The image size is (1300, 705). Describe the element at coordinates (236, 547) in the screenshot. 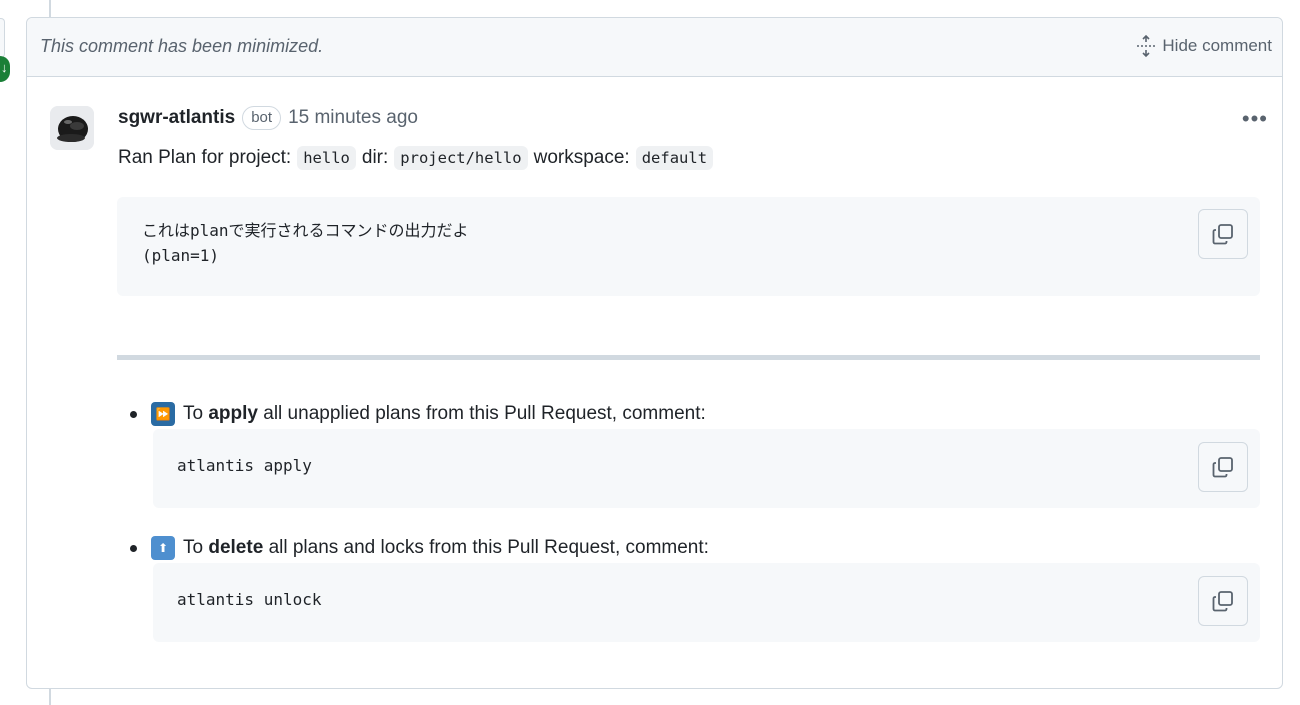

I see `instruction-action: delete` at that location.